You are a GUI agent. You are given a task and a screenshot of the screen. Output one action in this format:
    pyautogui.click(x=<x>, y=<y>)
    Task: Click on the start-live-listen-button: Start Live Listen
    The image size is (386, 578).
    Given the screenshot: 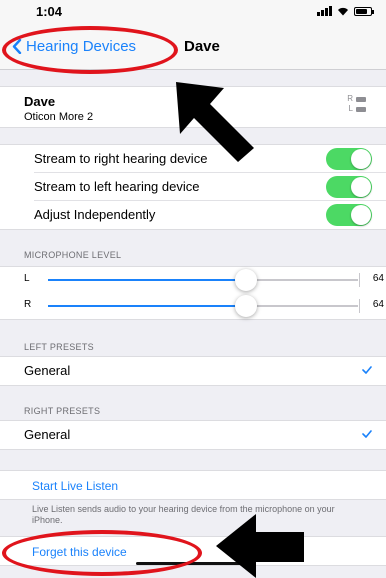 What is the action you would take?
    pyautogui.click(x=193, y=485)
    